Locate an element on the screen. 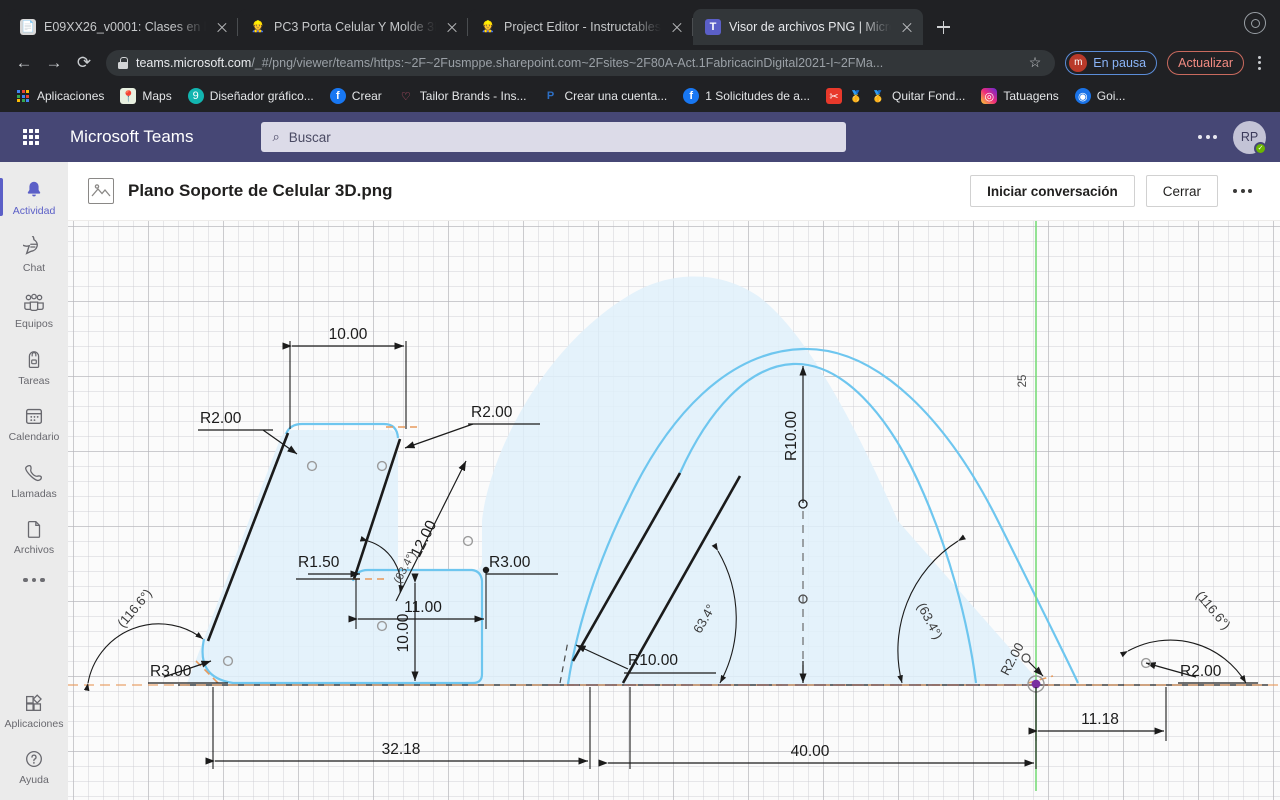  header-actions: RP ✓ is located at coordinates (1232, 137).